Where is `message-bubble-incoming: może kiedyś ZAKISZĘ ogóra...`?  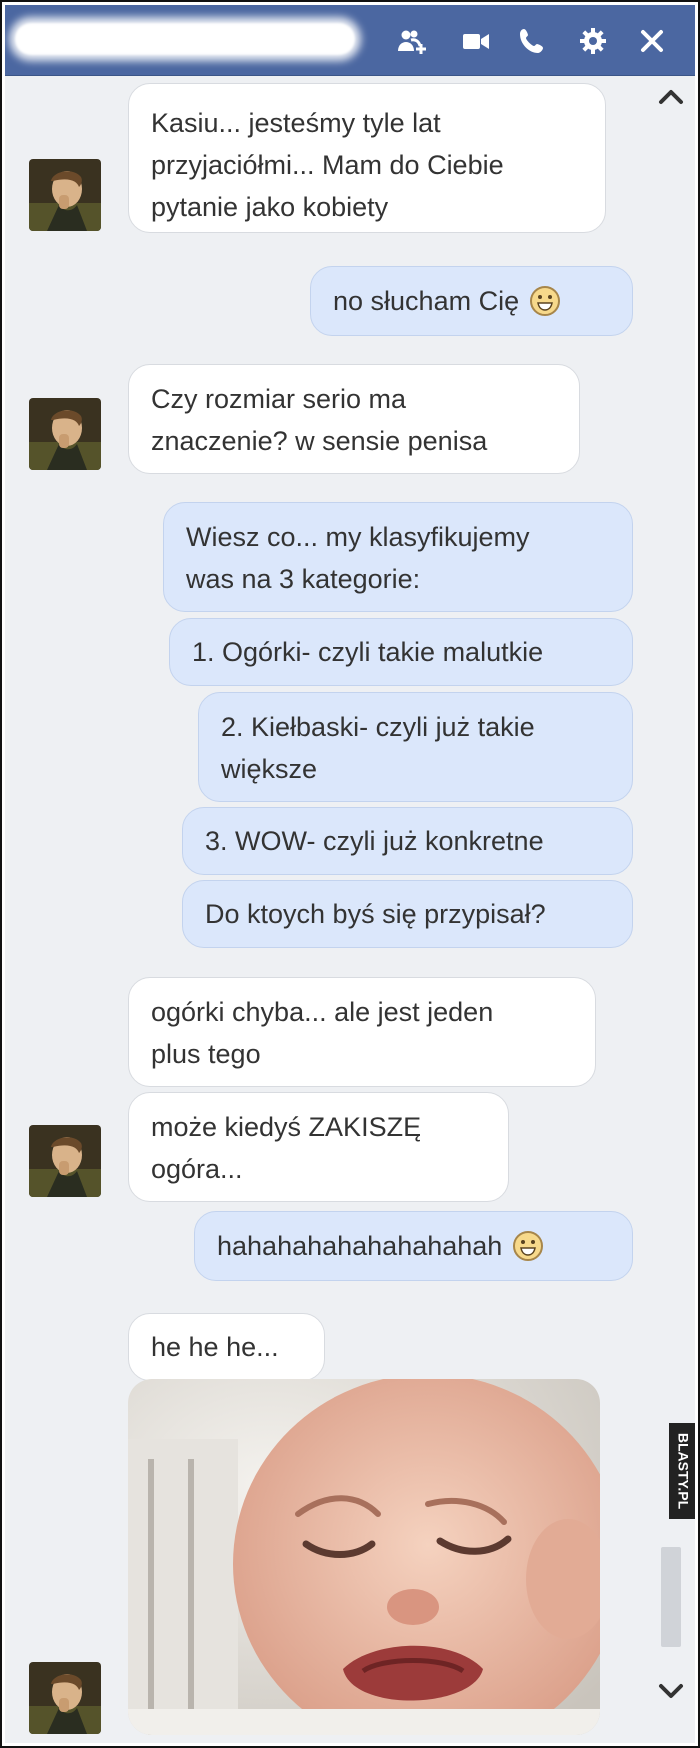 message-bubble-incoming: może kiedyś ZAKISZĘ ogóra... is located at coordinates (318, 1147).